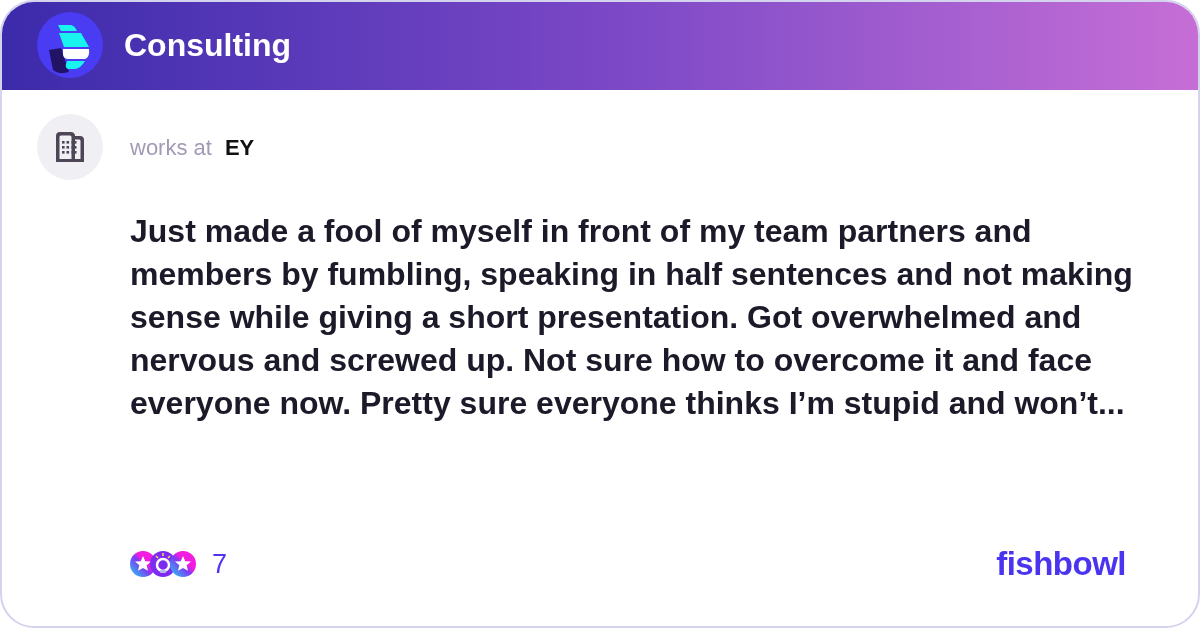  I want to click on building-icon, so click(70, 147).